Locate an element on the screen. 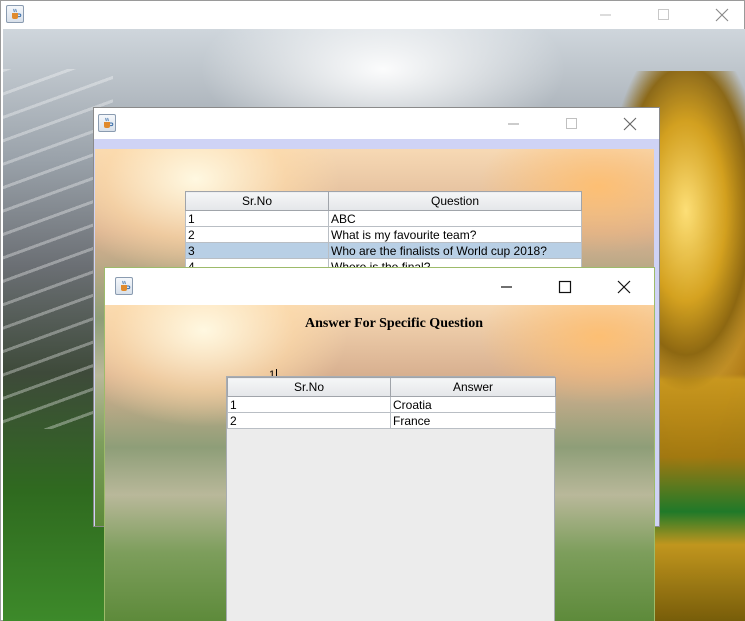 The image size is (745, 621). table-row: 2 What is my favourite team? is located at coordinates (383, 234).